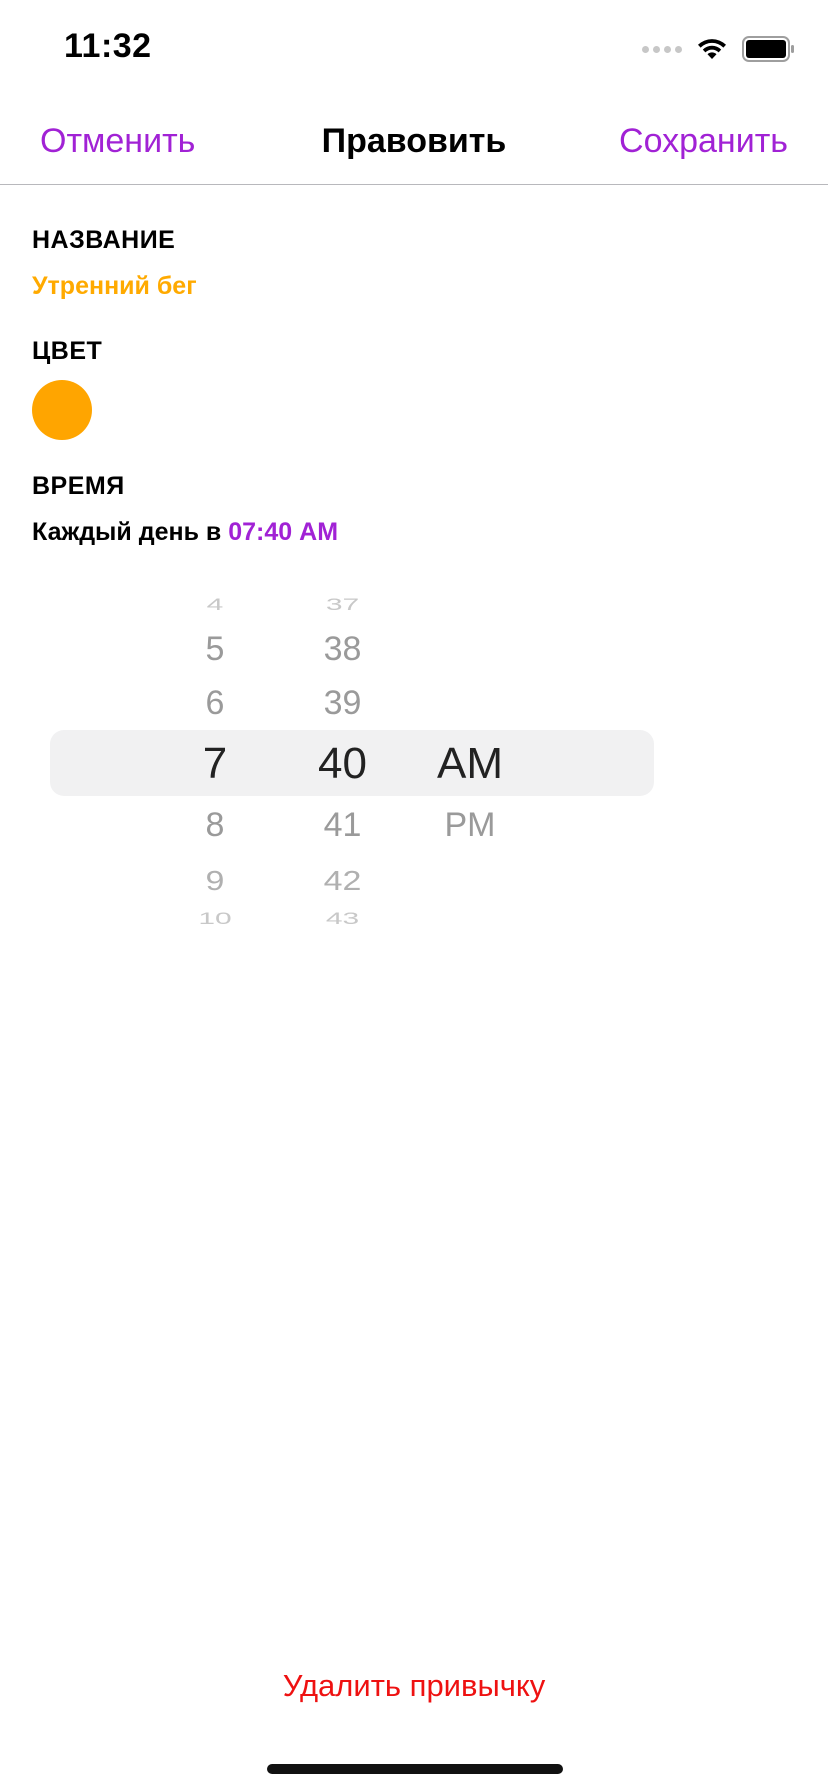  What do you see at coordinates (769, 49) in the screenshot?
I see `battery-icon` at bounding box center [769, 49].